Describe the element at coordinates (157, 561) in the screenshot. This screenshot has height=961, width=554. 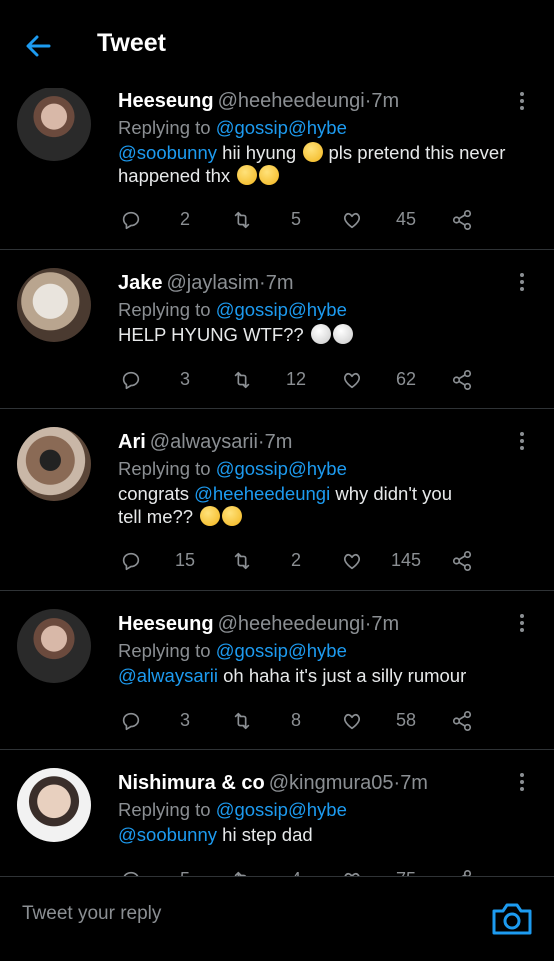
I see `reply-button: 15` at that location.